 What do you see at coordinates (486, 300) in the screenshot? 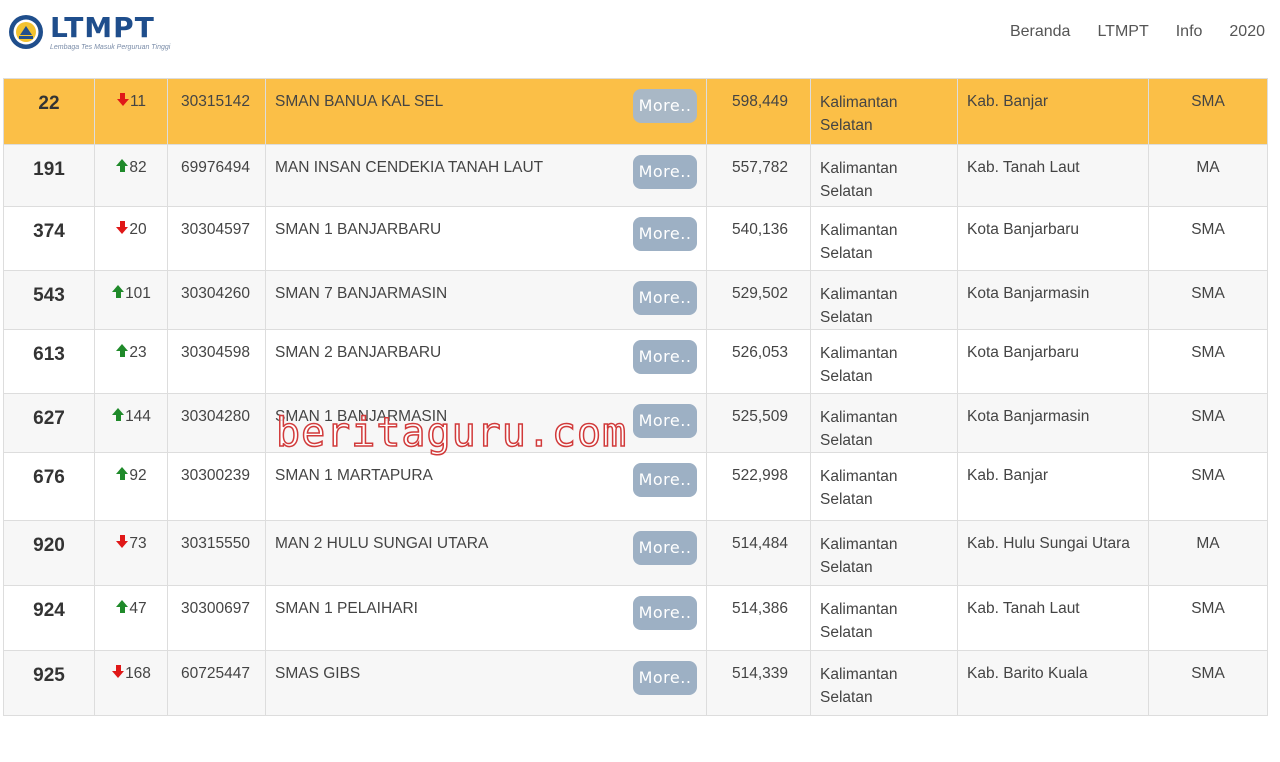
I see `school-cell: SMAN 7 BANJARMASIN More..` at bounding box center [486, 300].